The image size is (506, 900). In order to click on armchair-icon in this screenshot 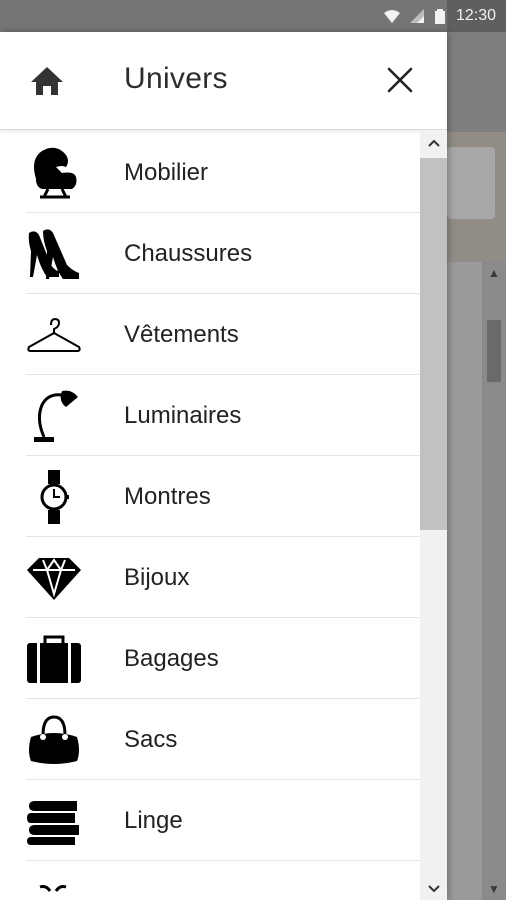, I will do `click(54, 173)`.